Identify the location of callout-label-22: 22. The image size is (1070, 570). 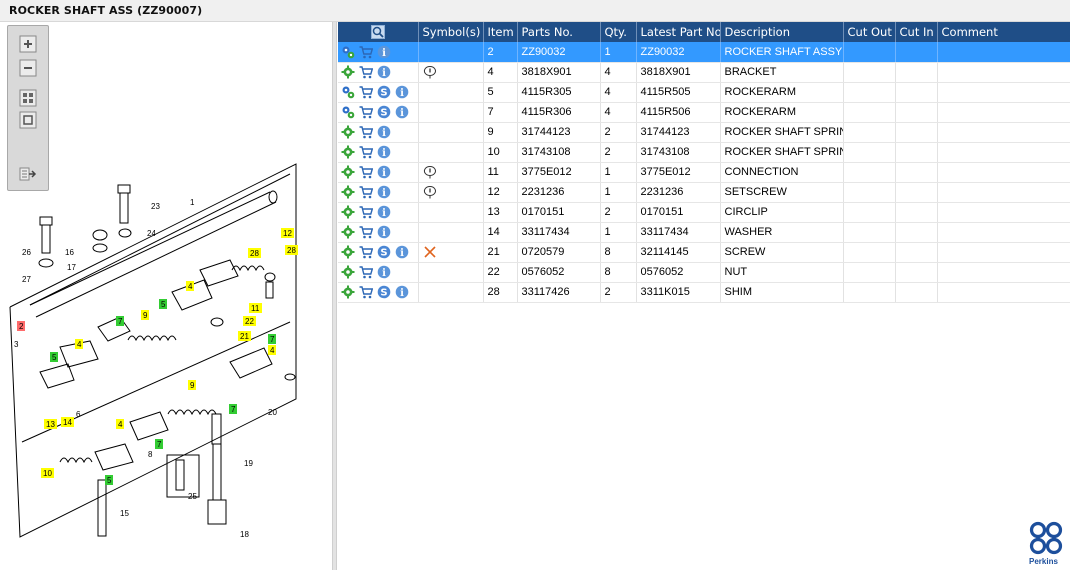
(249, 321).